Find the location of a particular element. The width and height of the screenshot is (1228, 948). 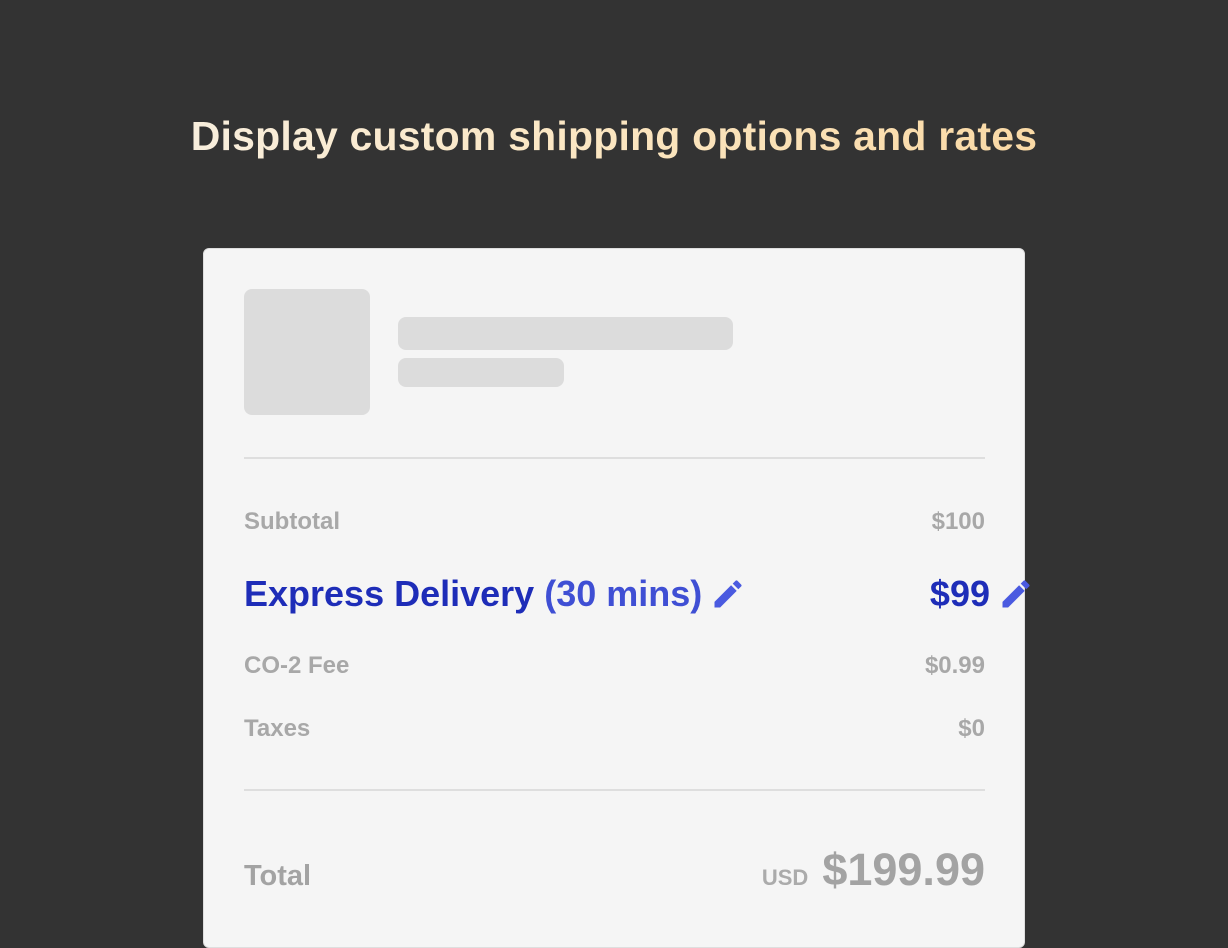

subtotal-row: Subtotal $100 is located at coordinates (614, 522).